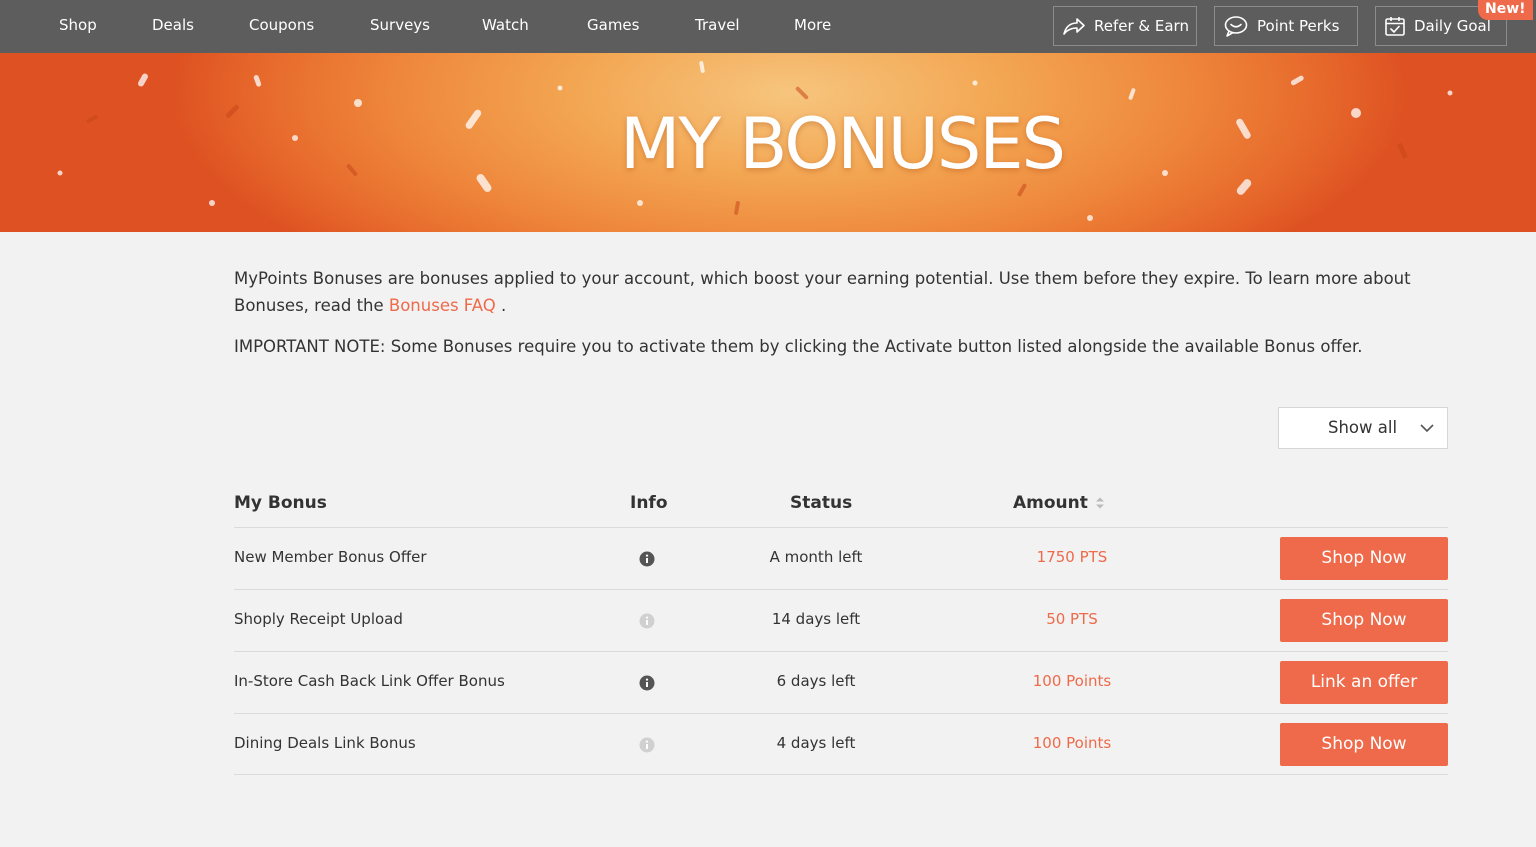 The height and width of the screenshot is (847, 1536). I want to click on point-perks-button: Point Perks, so click(1286, 26).